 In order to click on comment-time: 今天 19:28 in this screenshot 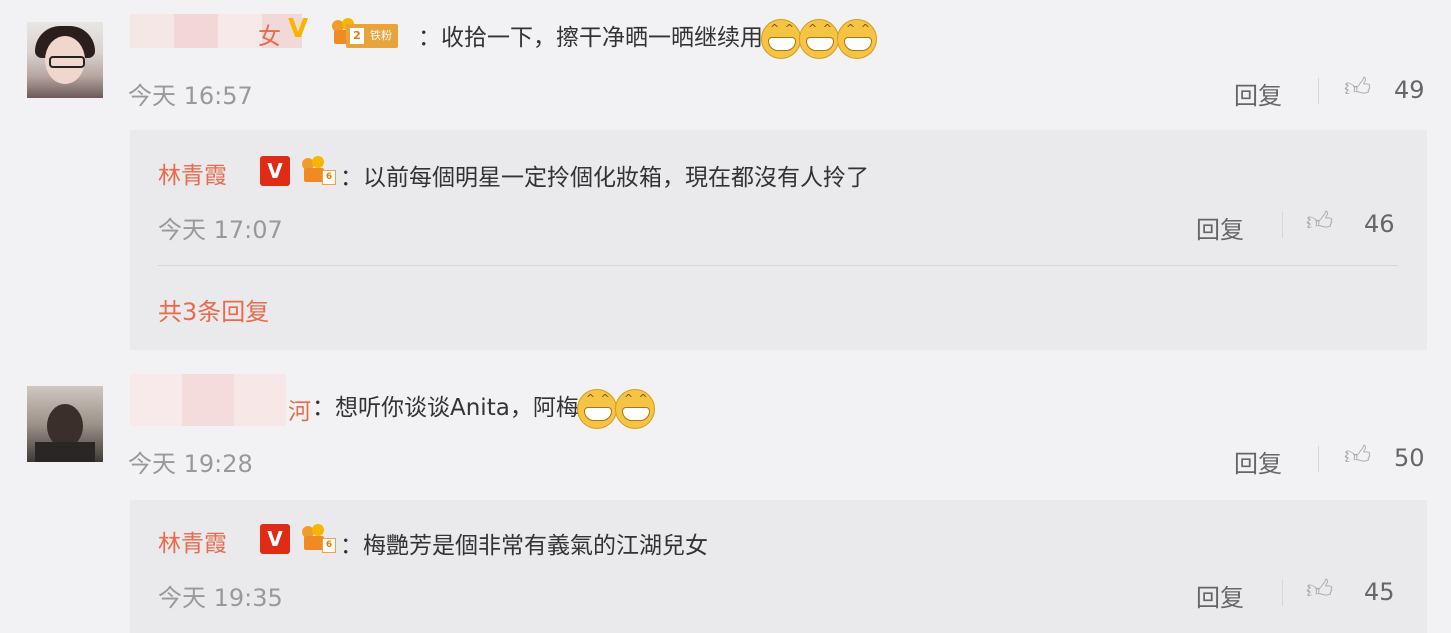, I will do `click(190, 464)`.